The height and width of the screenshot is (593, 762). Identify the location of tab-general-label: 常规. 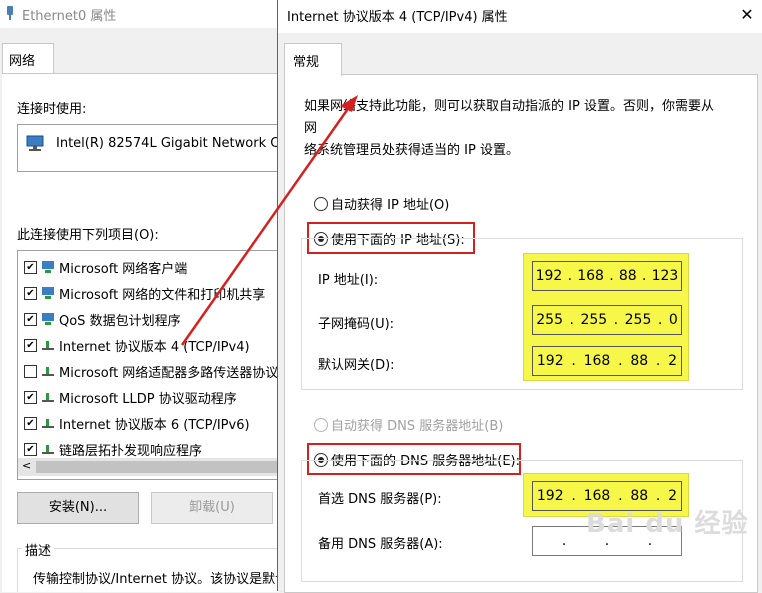
(306, 62).